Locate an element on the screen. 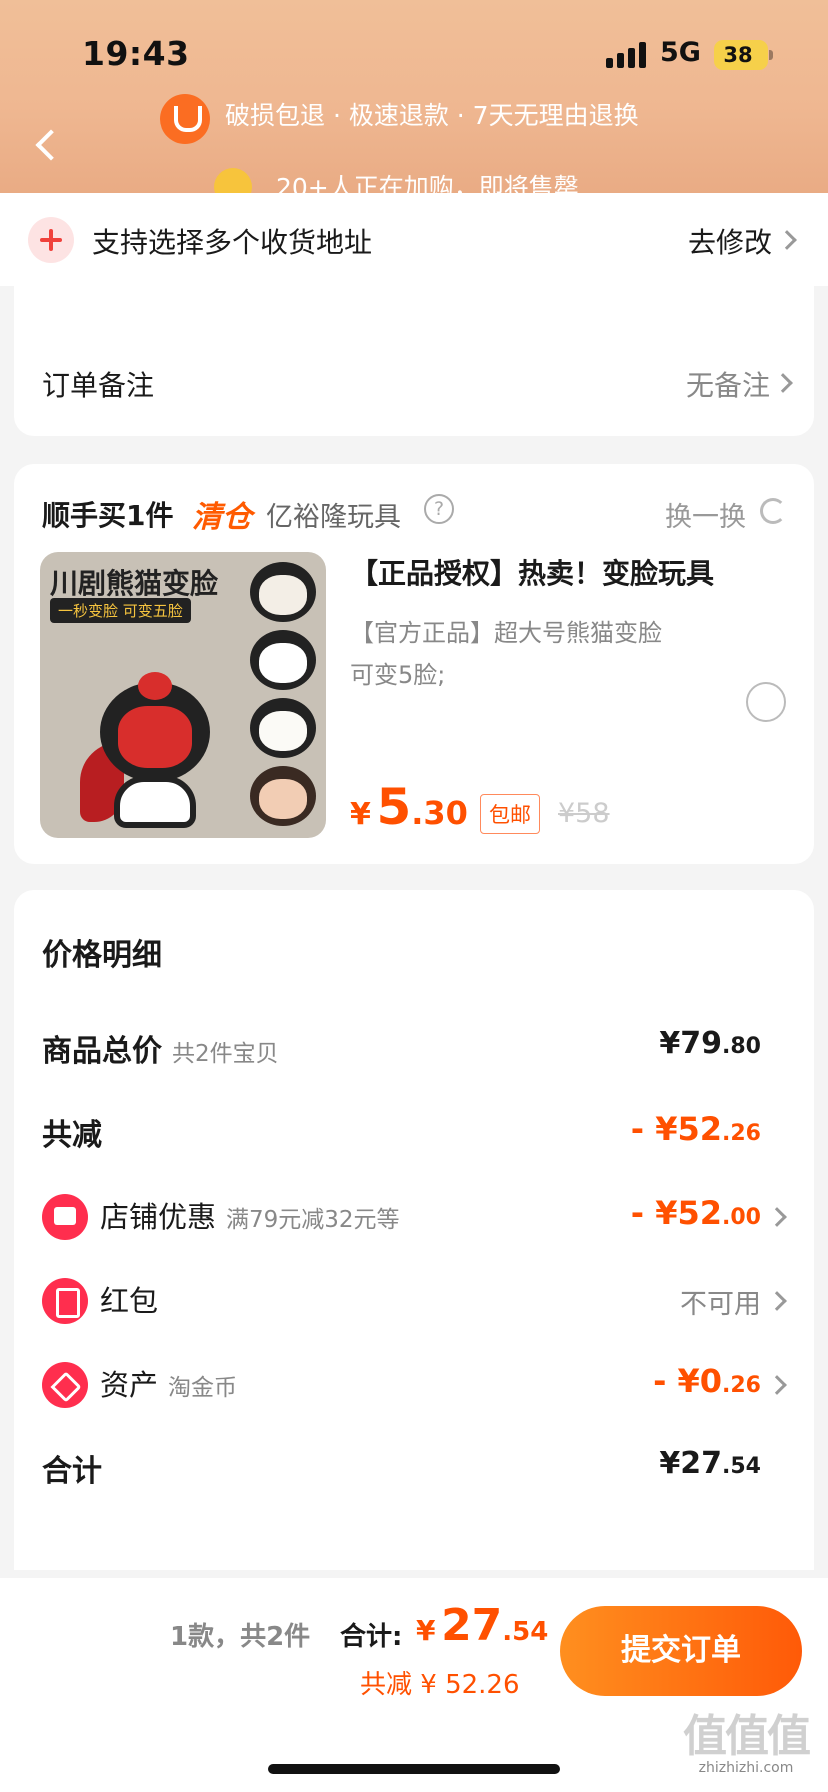  row-label: 合计 is located at coordinates (72, 1471).